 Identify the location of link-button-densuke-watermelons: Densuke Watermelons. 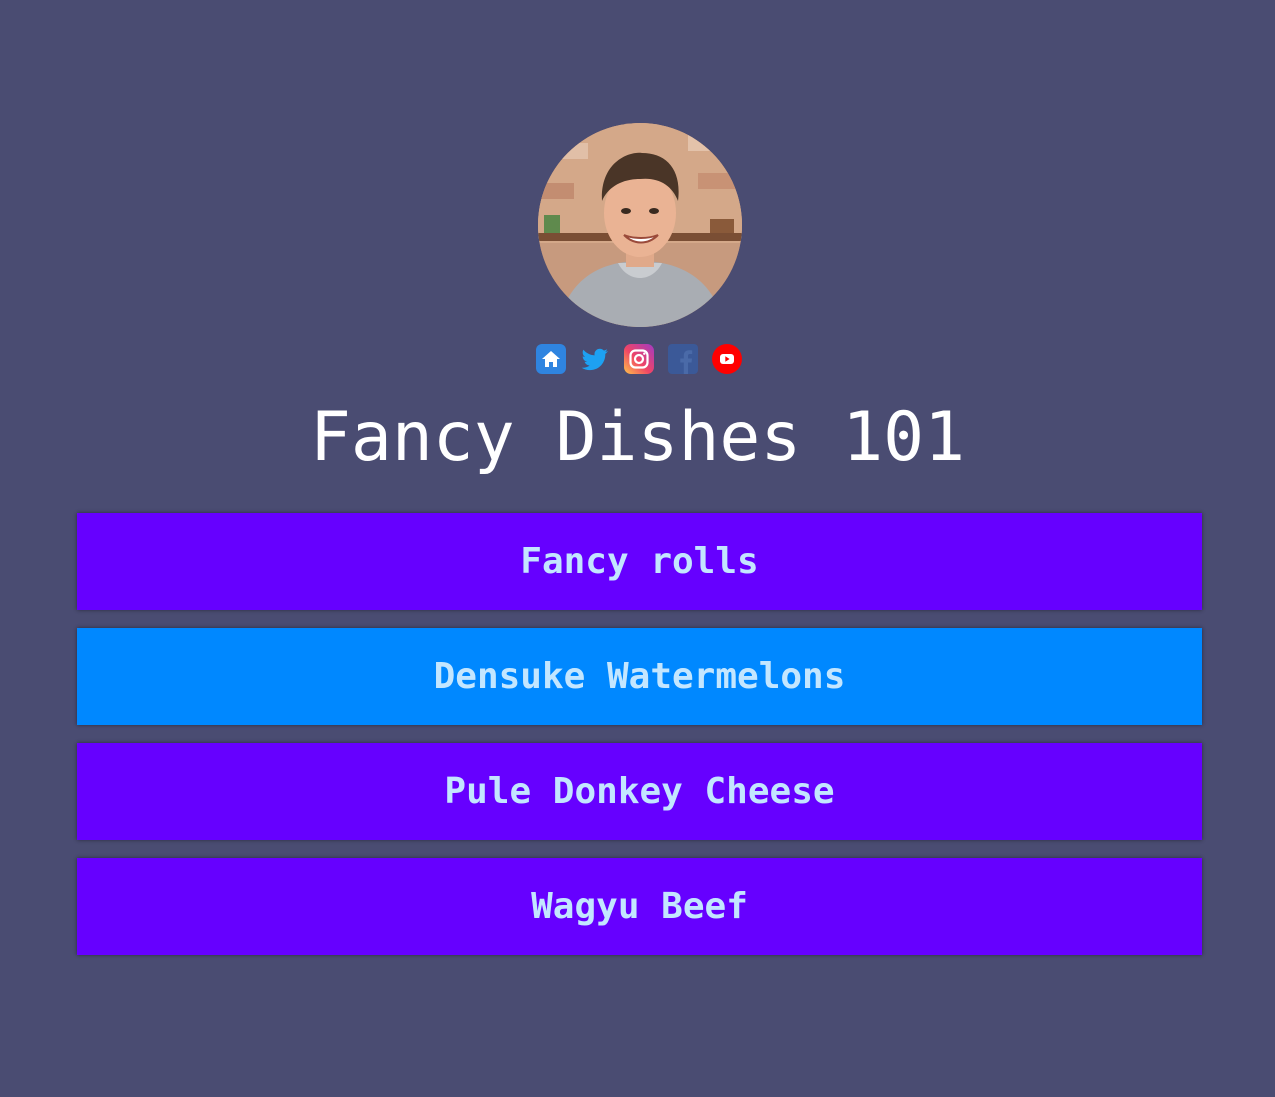
(639, 676).